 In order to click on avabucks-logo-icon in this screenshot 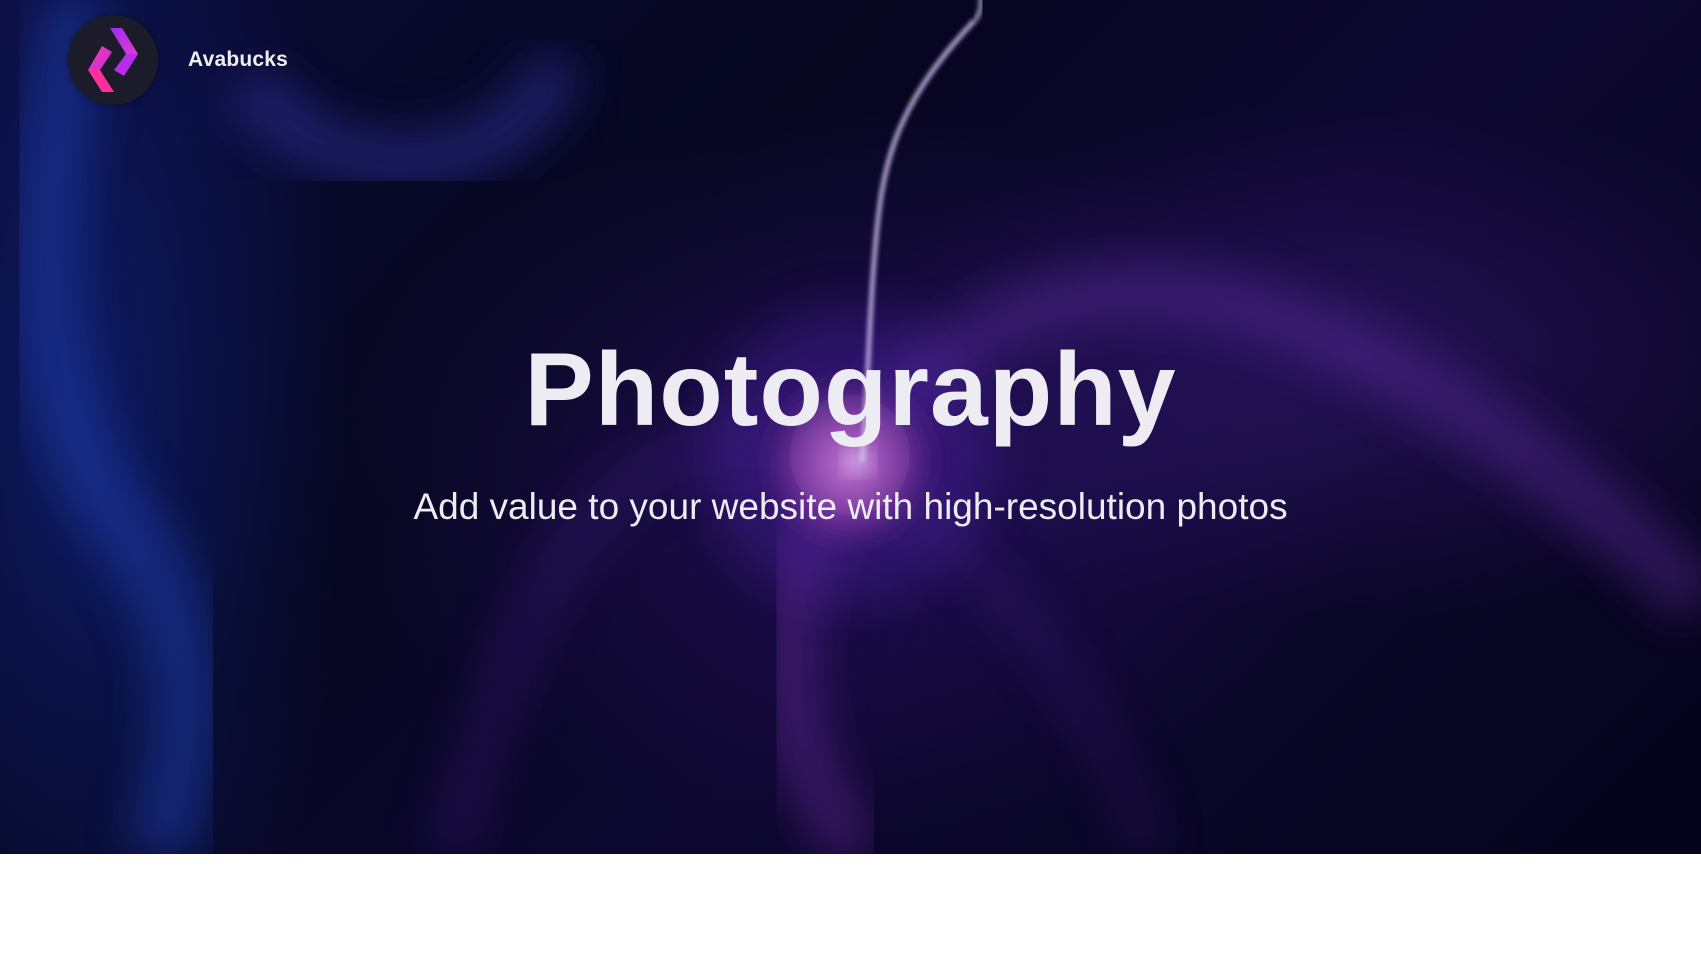, I will do `click(113, 60)`.